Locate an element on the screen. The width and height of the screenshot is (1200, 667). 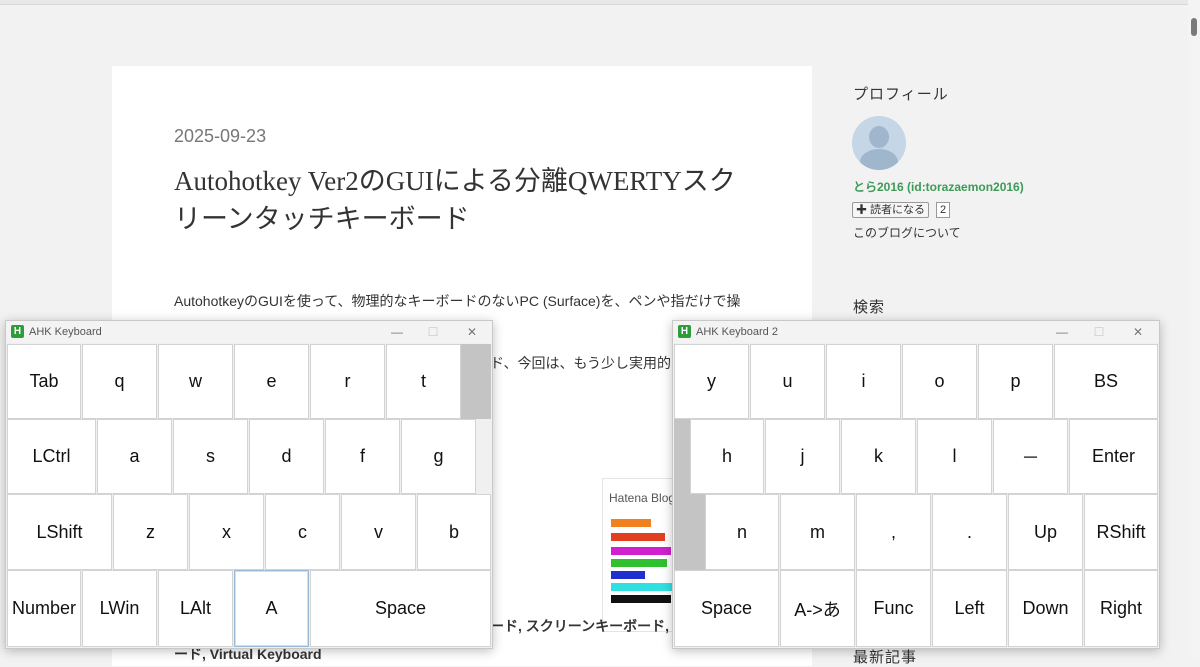
key-r: r is located at coordinates (347, 381).